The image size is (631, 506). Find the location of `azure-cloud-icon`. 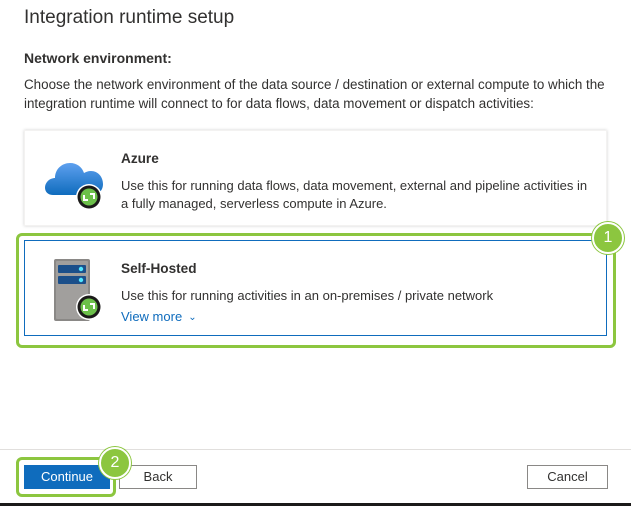

azure-cloud-icon is located at coordinates (74, 186).